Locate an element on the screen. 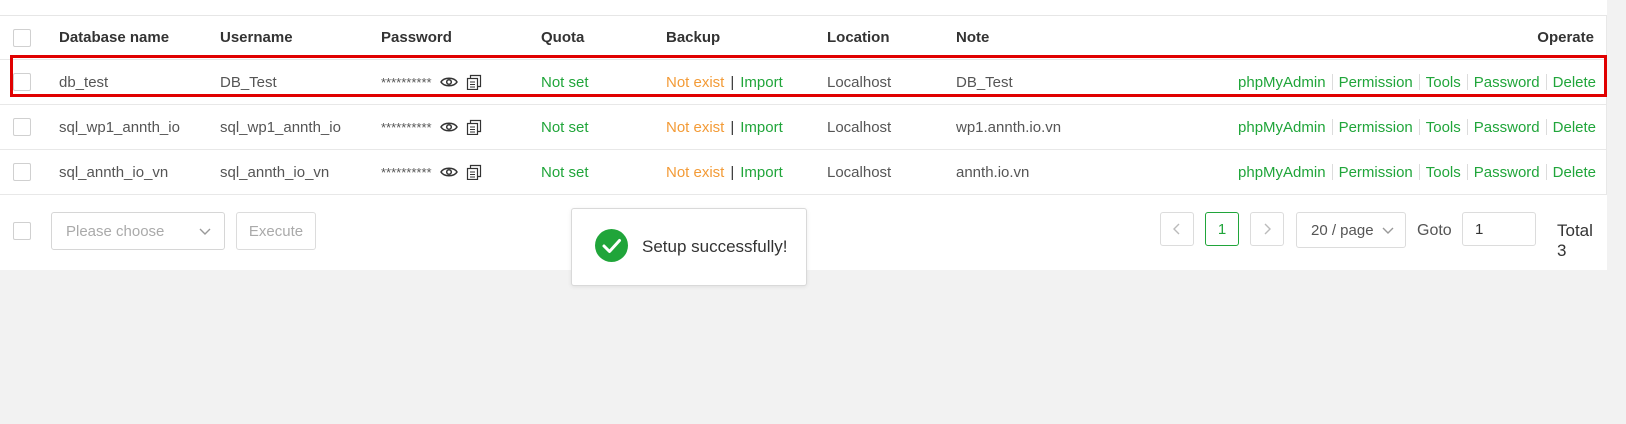  per-page-value: 20 / page is located at coordinates (1342, 230).